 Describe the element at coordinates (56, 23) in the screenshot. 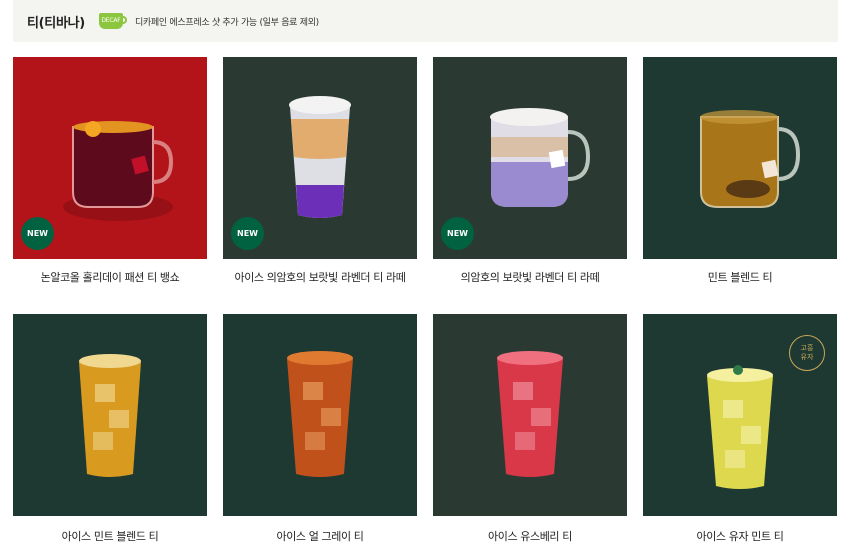

I see `category-title: 티(티바나)` at that location.